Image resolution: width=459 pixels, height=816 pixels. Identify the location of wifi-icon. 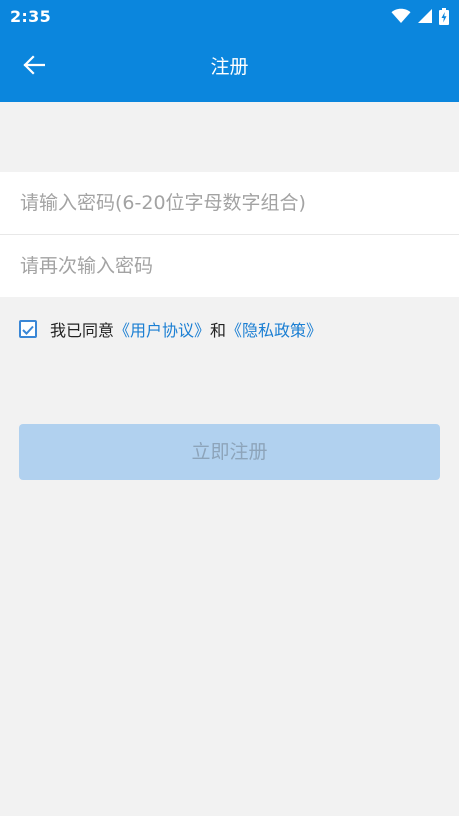
(401, 16).